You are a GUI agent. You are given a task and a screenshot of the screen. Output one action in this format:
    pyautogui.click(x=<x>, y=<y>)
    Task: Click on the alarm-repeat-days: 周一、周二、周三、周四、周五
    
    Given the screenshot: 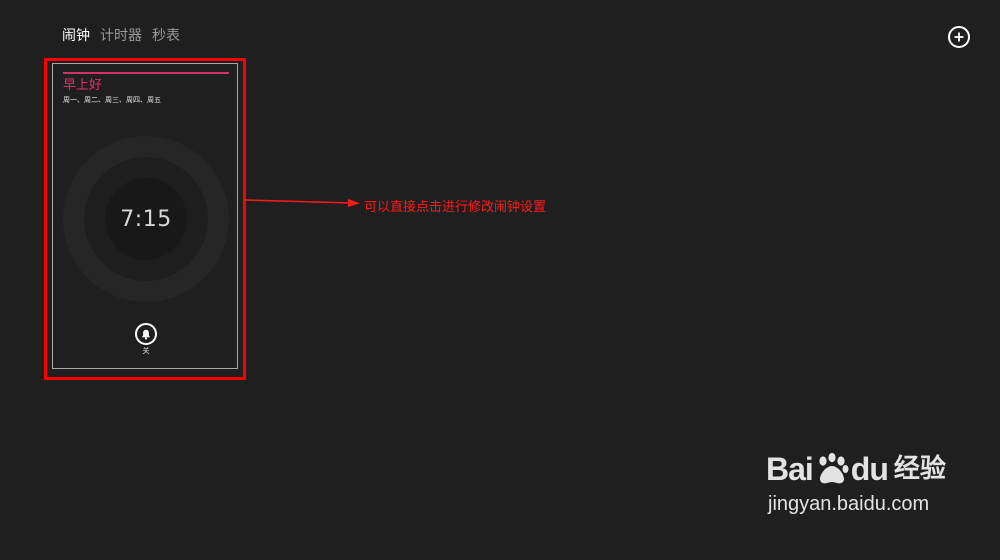 What is the action you would take?
    pyautogui.click(x=112, y=100)
    